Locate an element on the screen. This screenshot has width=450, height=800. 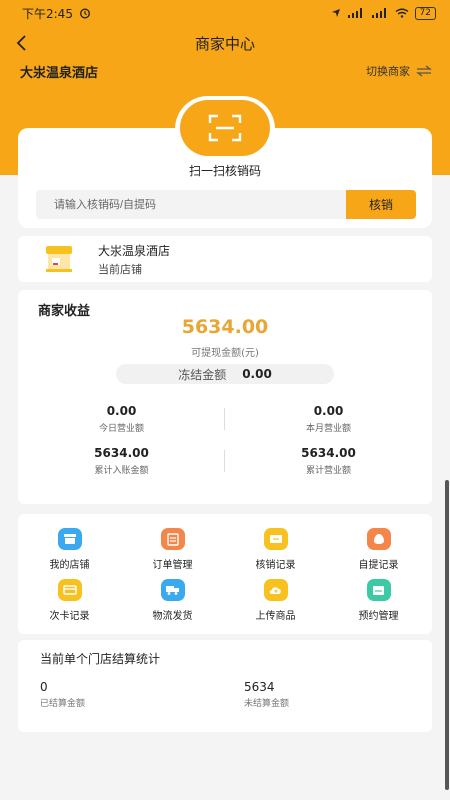
menu-label: 物流发货 is located at coordinates (172, 616).